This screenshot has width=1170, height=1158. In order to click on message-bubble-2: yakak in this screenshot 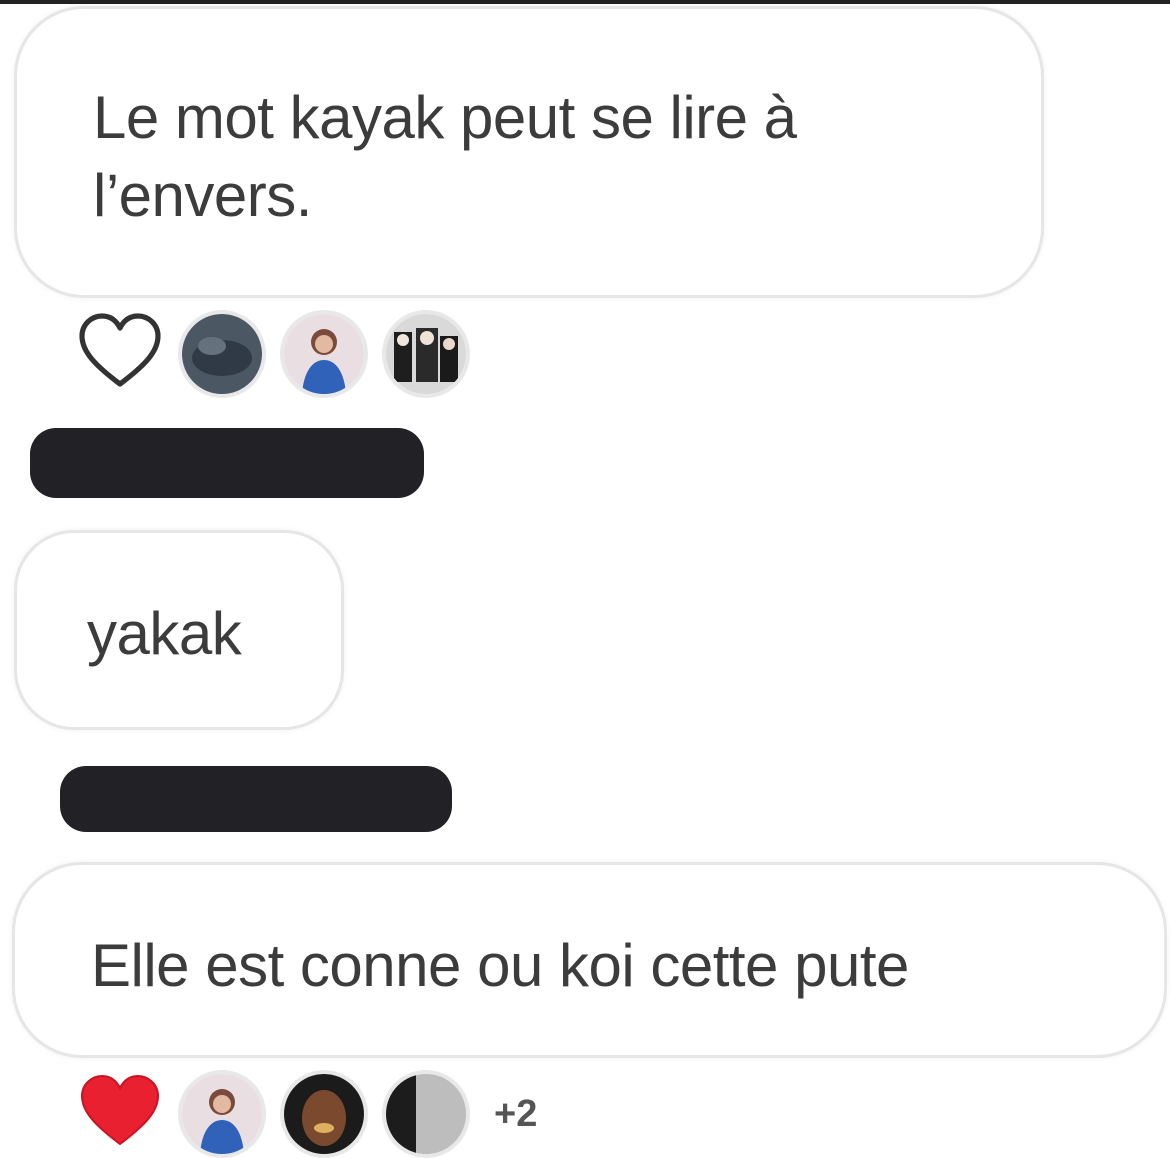, I will do `click(179, 630)`.